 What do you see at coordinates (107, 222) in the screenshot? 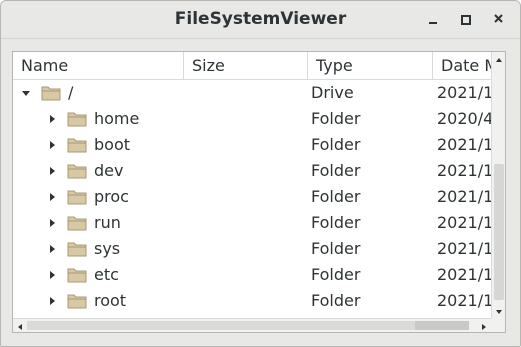
I see `row-name: run` at bounding box center [107, 222].